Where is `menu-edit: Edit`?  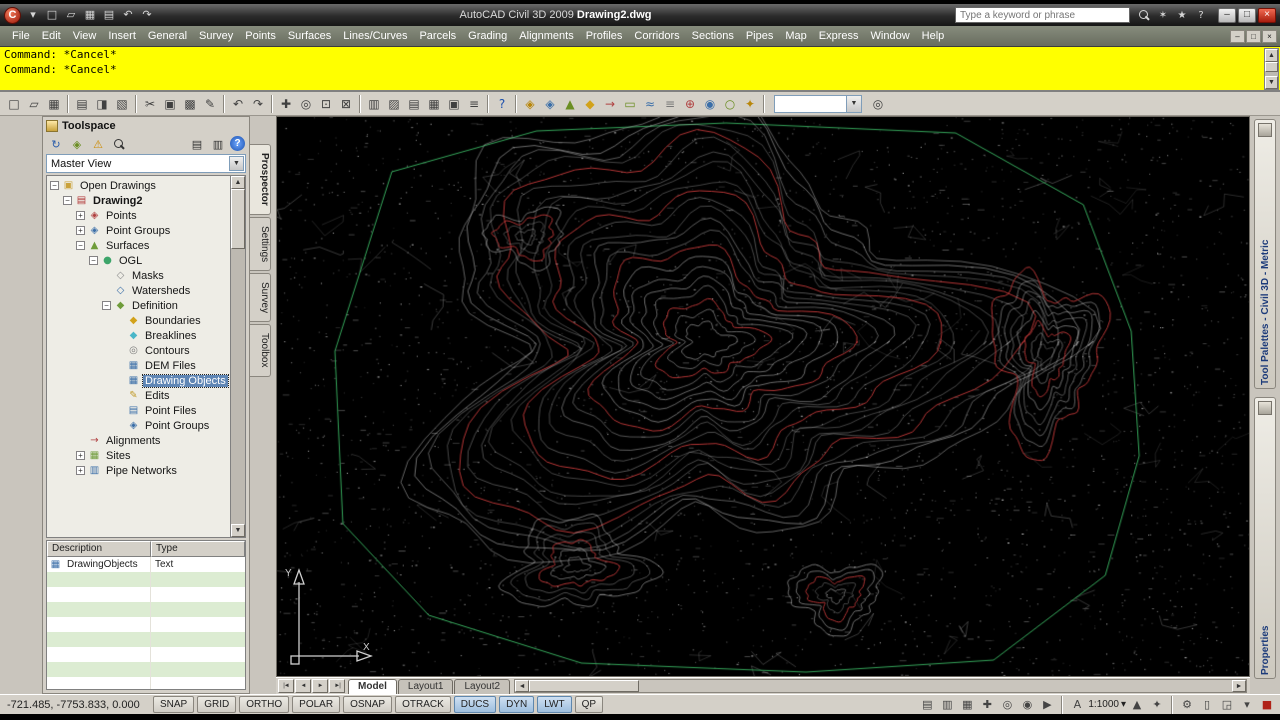 menu-edit: Edit is located at coordinates (51, 36).